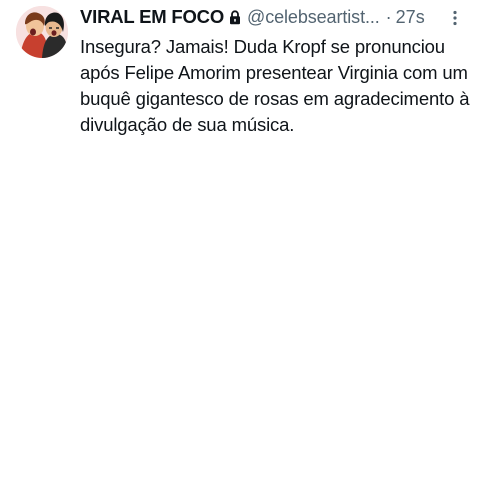 The image size is (480, 480). I want to click on display-name: VIRAL EM FOCO, so click(152, 17).